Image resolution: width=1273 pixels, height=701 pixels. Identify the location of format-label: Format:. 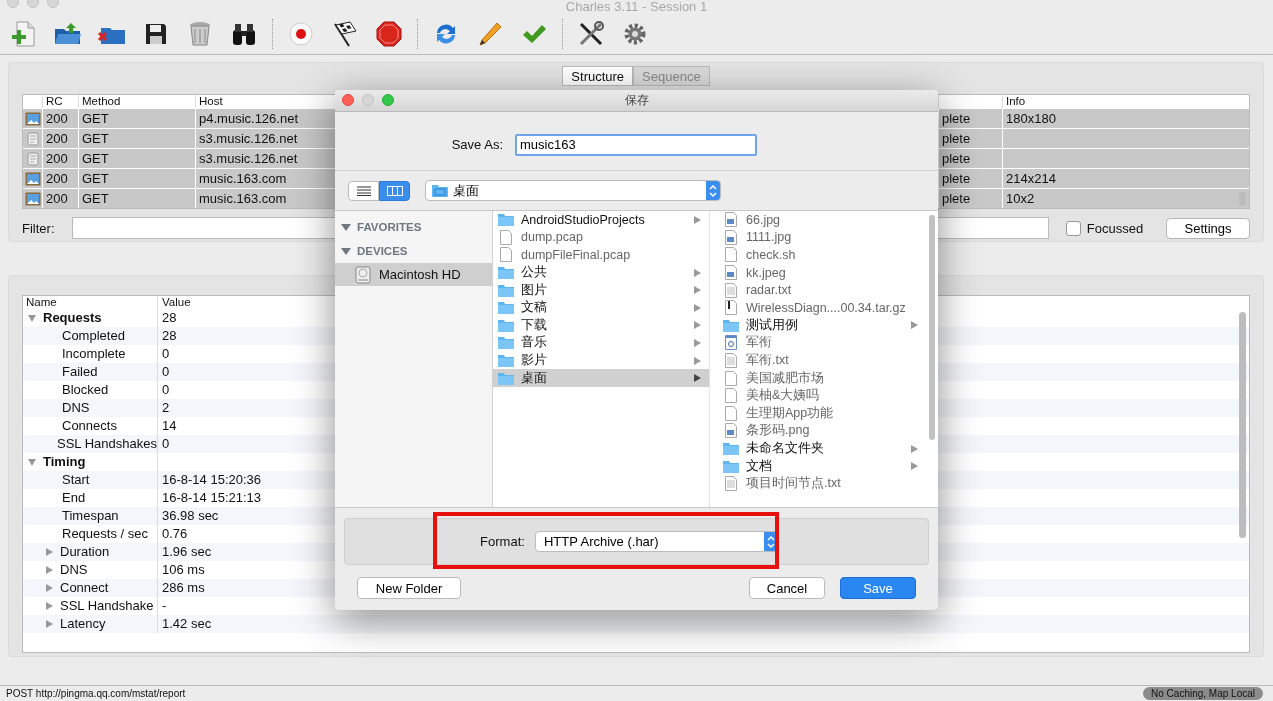
(502, 541).